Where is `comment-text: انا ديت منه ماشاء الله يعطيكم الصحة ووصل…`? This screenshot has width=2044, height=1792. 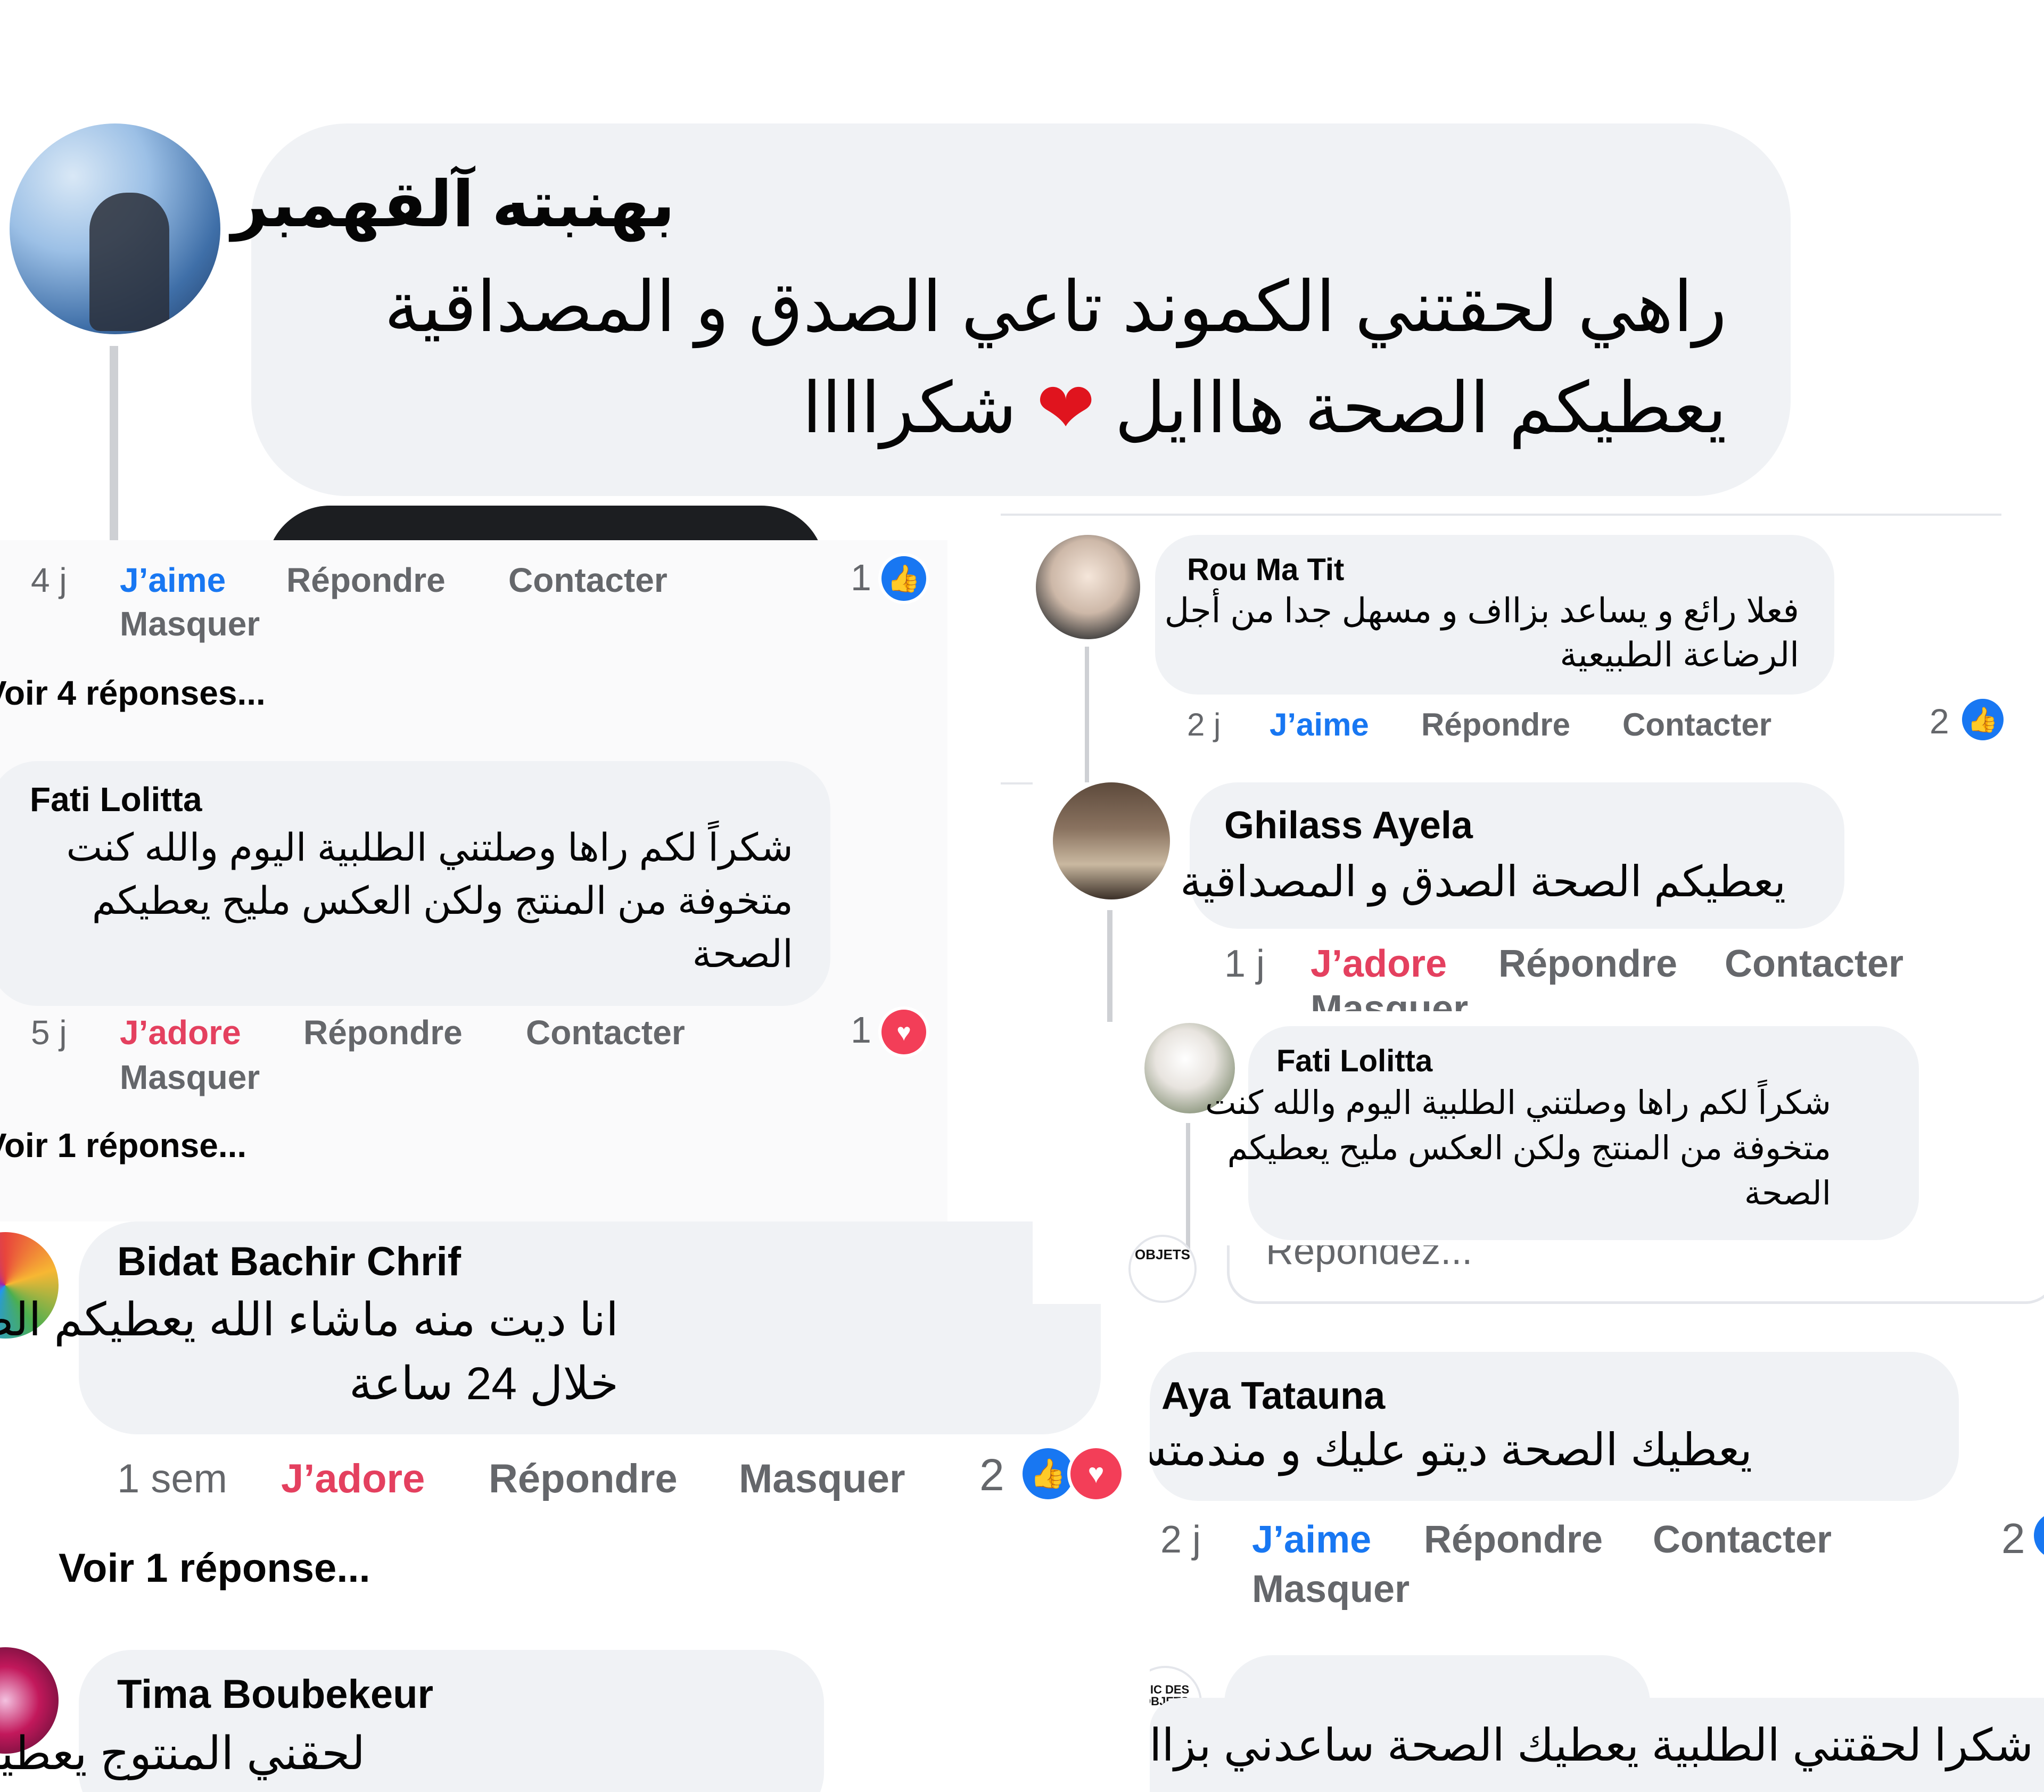 comment-text: انا ديت منه ماشاء الله يعطيكم الصحة ووصل… is located at coordinates (309, 1319).